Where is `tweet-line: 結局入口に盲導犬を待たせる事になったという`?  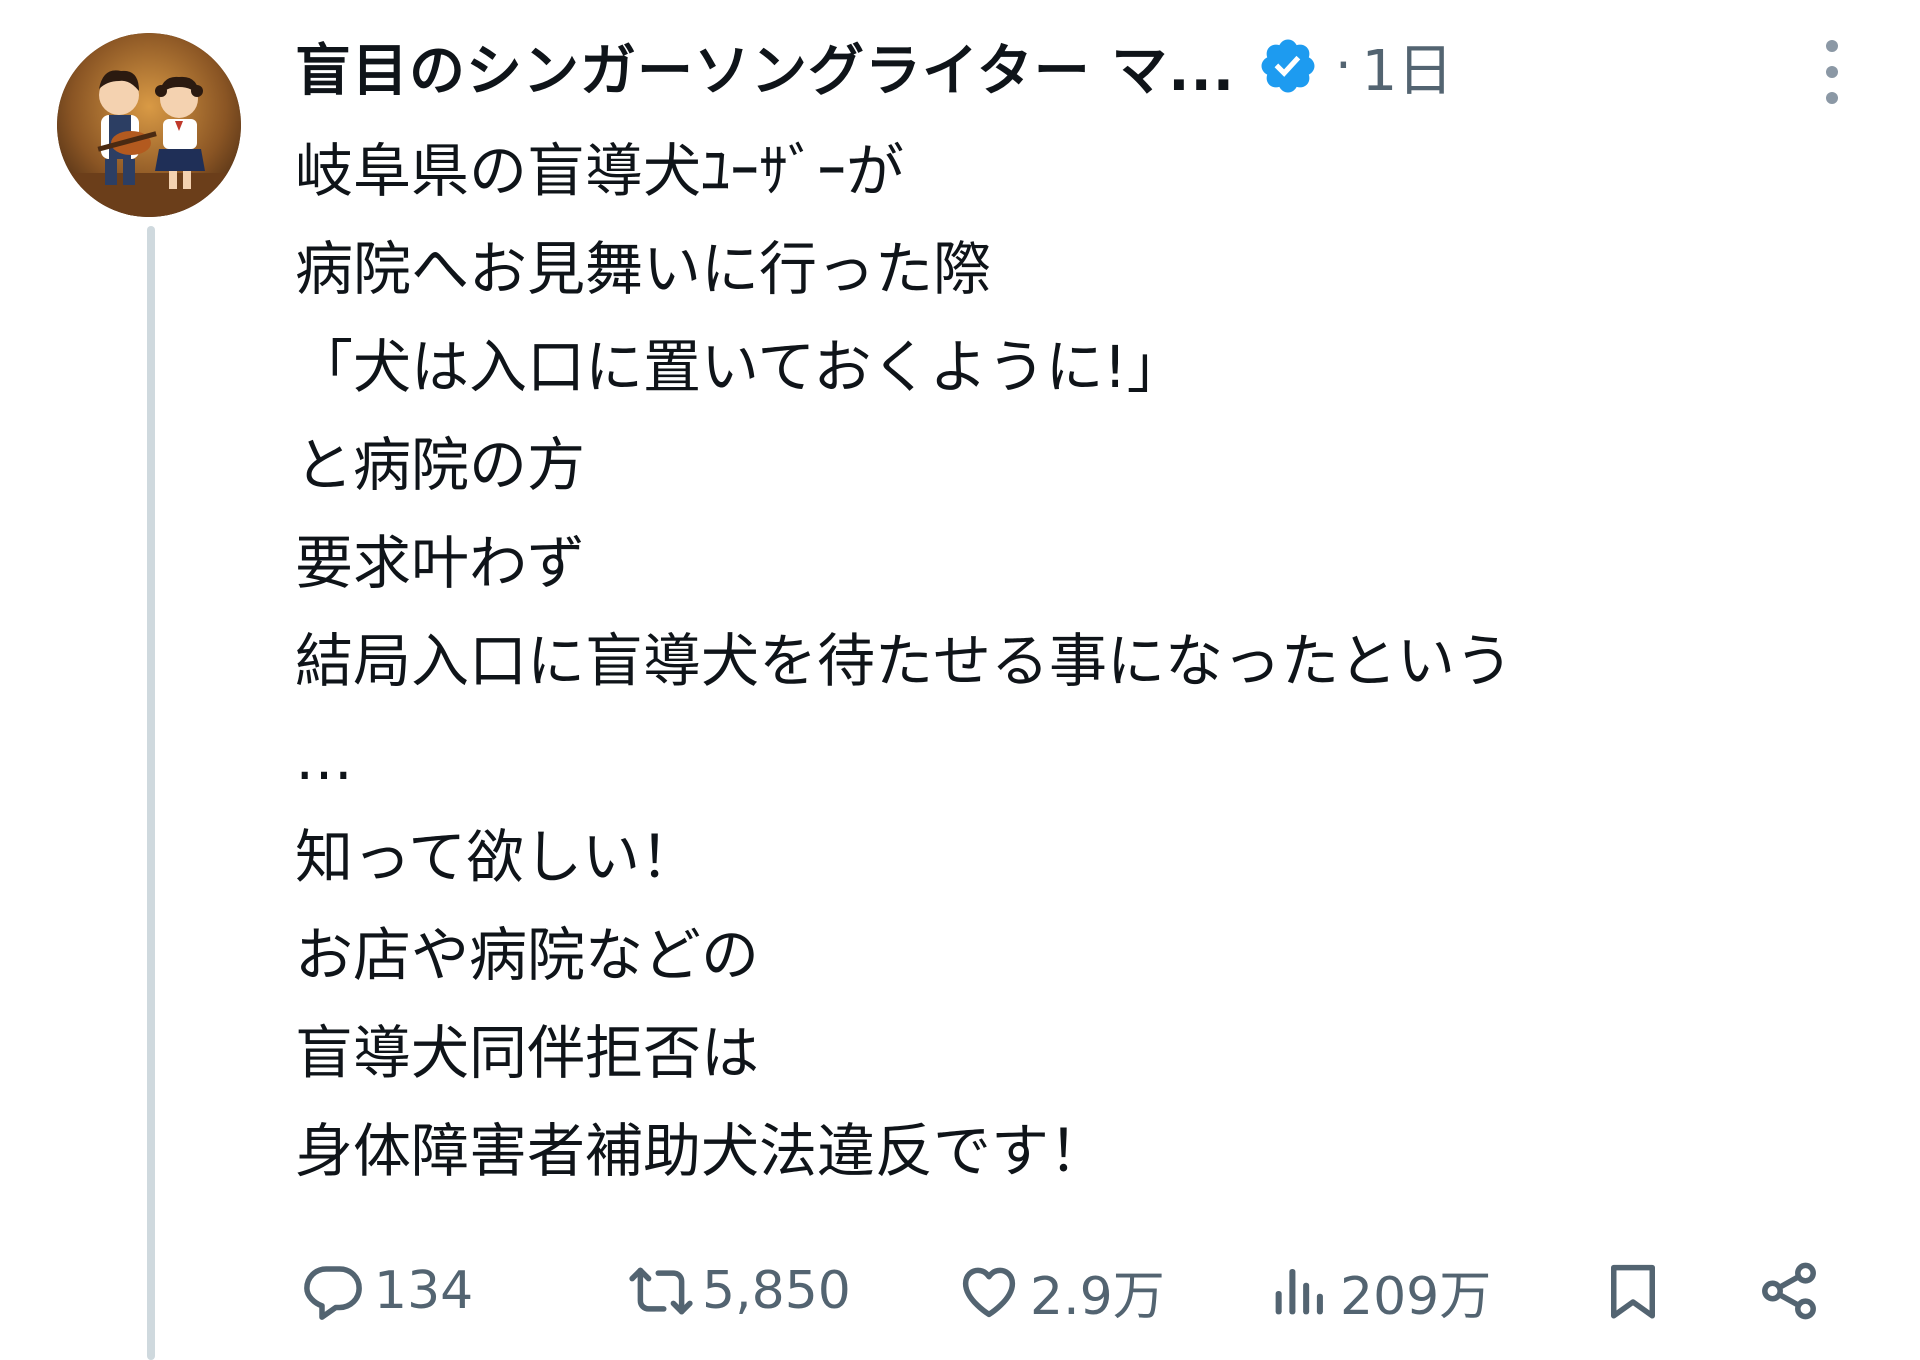 tweet-line: 結局入口に盲導犬を待たせる事になったという is located at coordinates (904, 661).